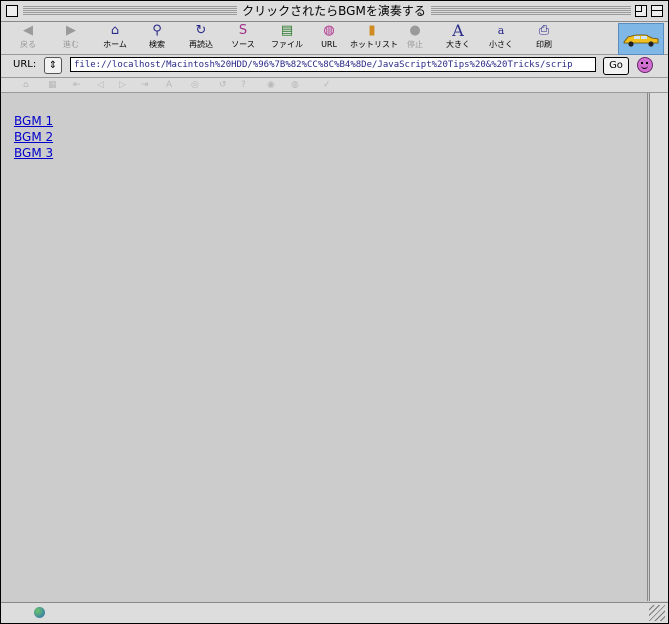 Image resolution: width=669 pixels, height=624 pixels. What do you see at coordinates (334, 85) in the screenshot?
I see `favorites-bar: ⌂ ▦ ⇤ ◁ ▷ ⇥ A ◎ ↺ ? ◉ ◍ ✓` at bounding box center [334, 85].